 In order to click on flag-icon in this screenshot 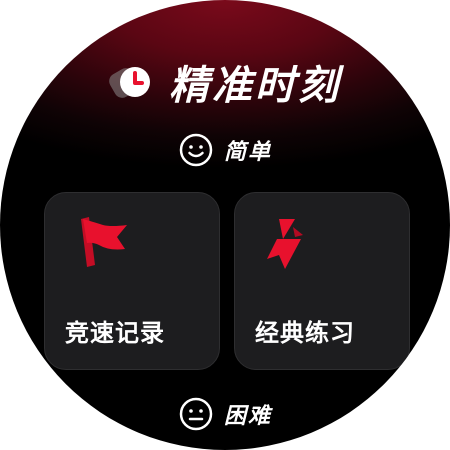, I will do `click(99, 243)`.